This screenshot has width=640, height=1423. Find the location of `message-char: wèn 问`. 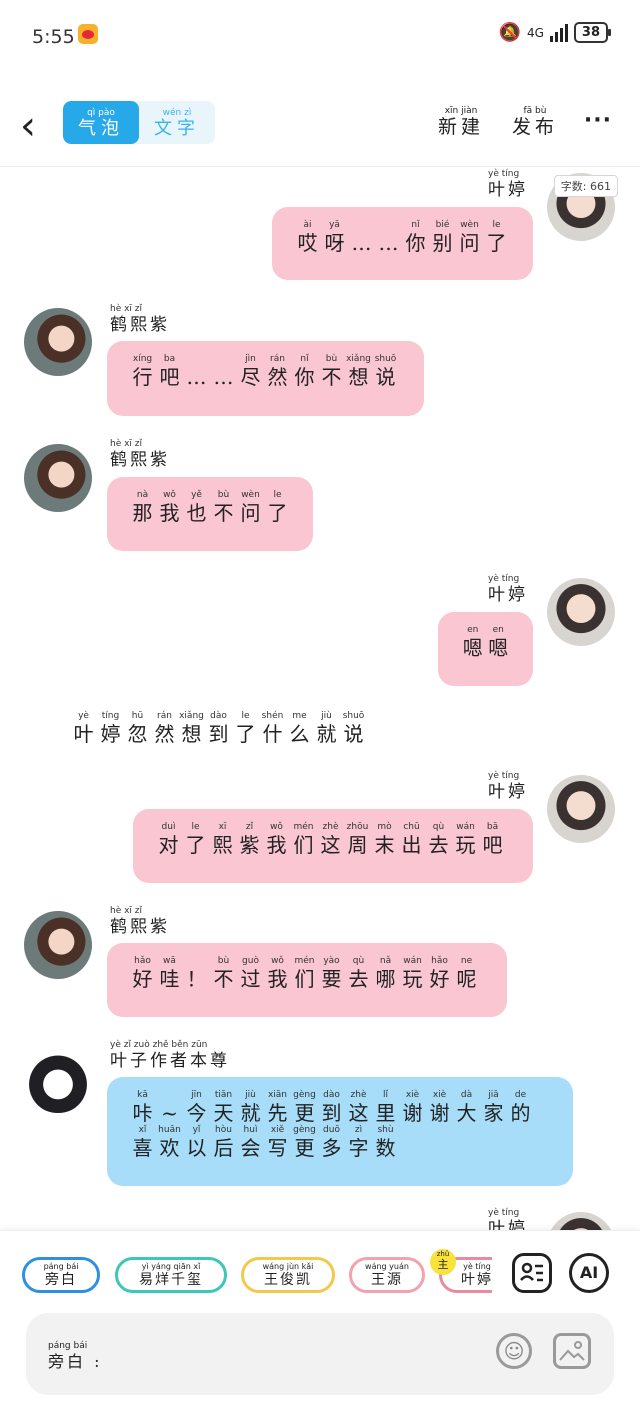

message-char: wèn 问 is located at coordinates (469, 237).